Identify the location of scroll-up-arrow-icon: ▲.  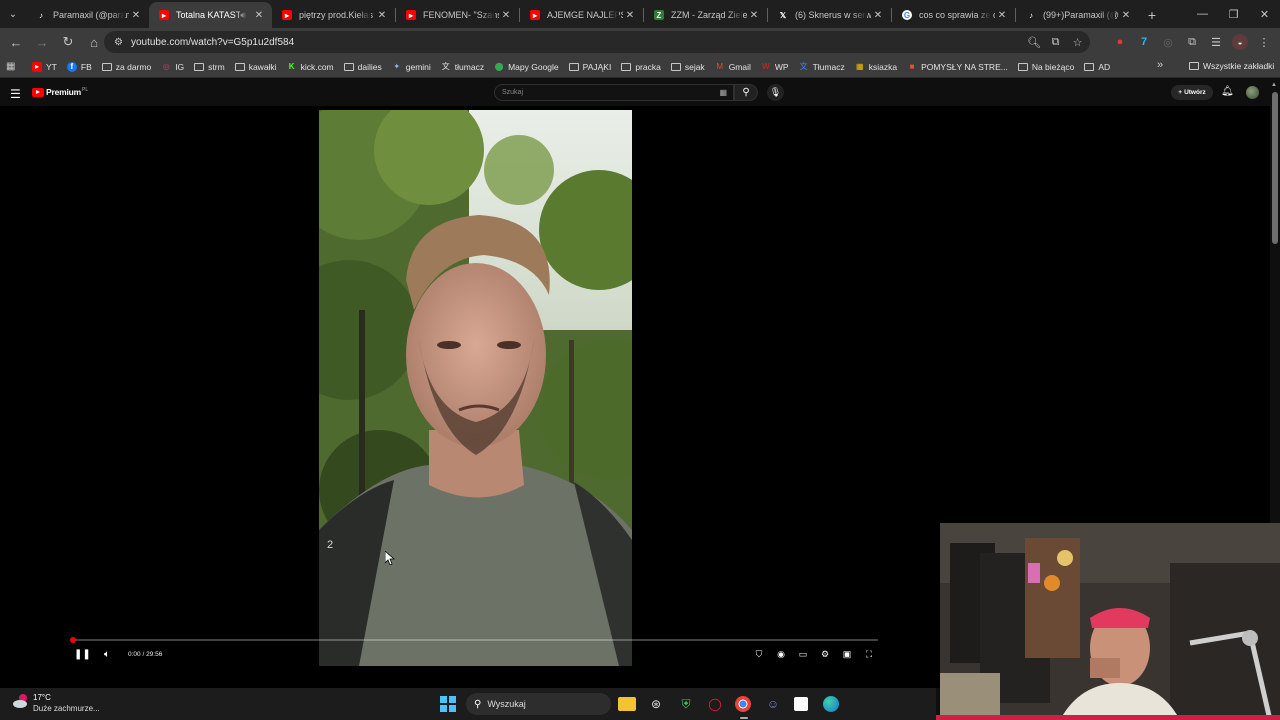
(1274, 85).